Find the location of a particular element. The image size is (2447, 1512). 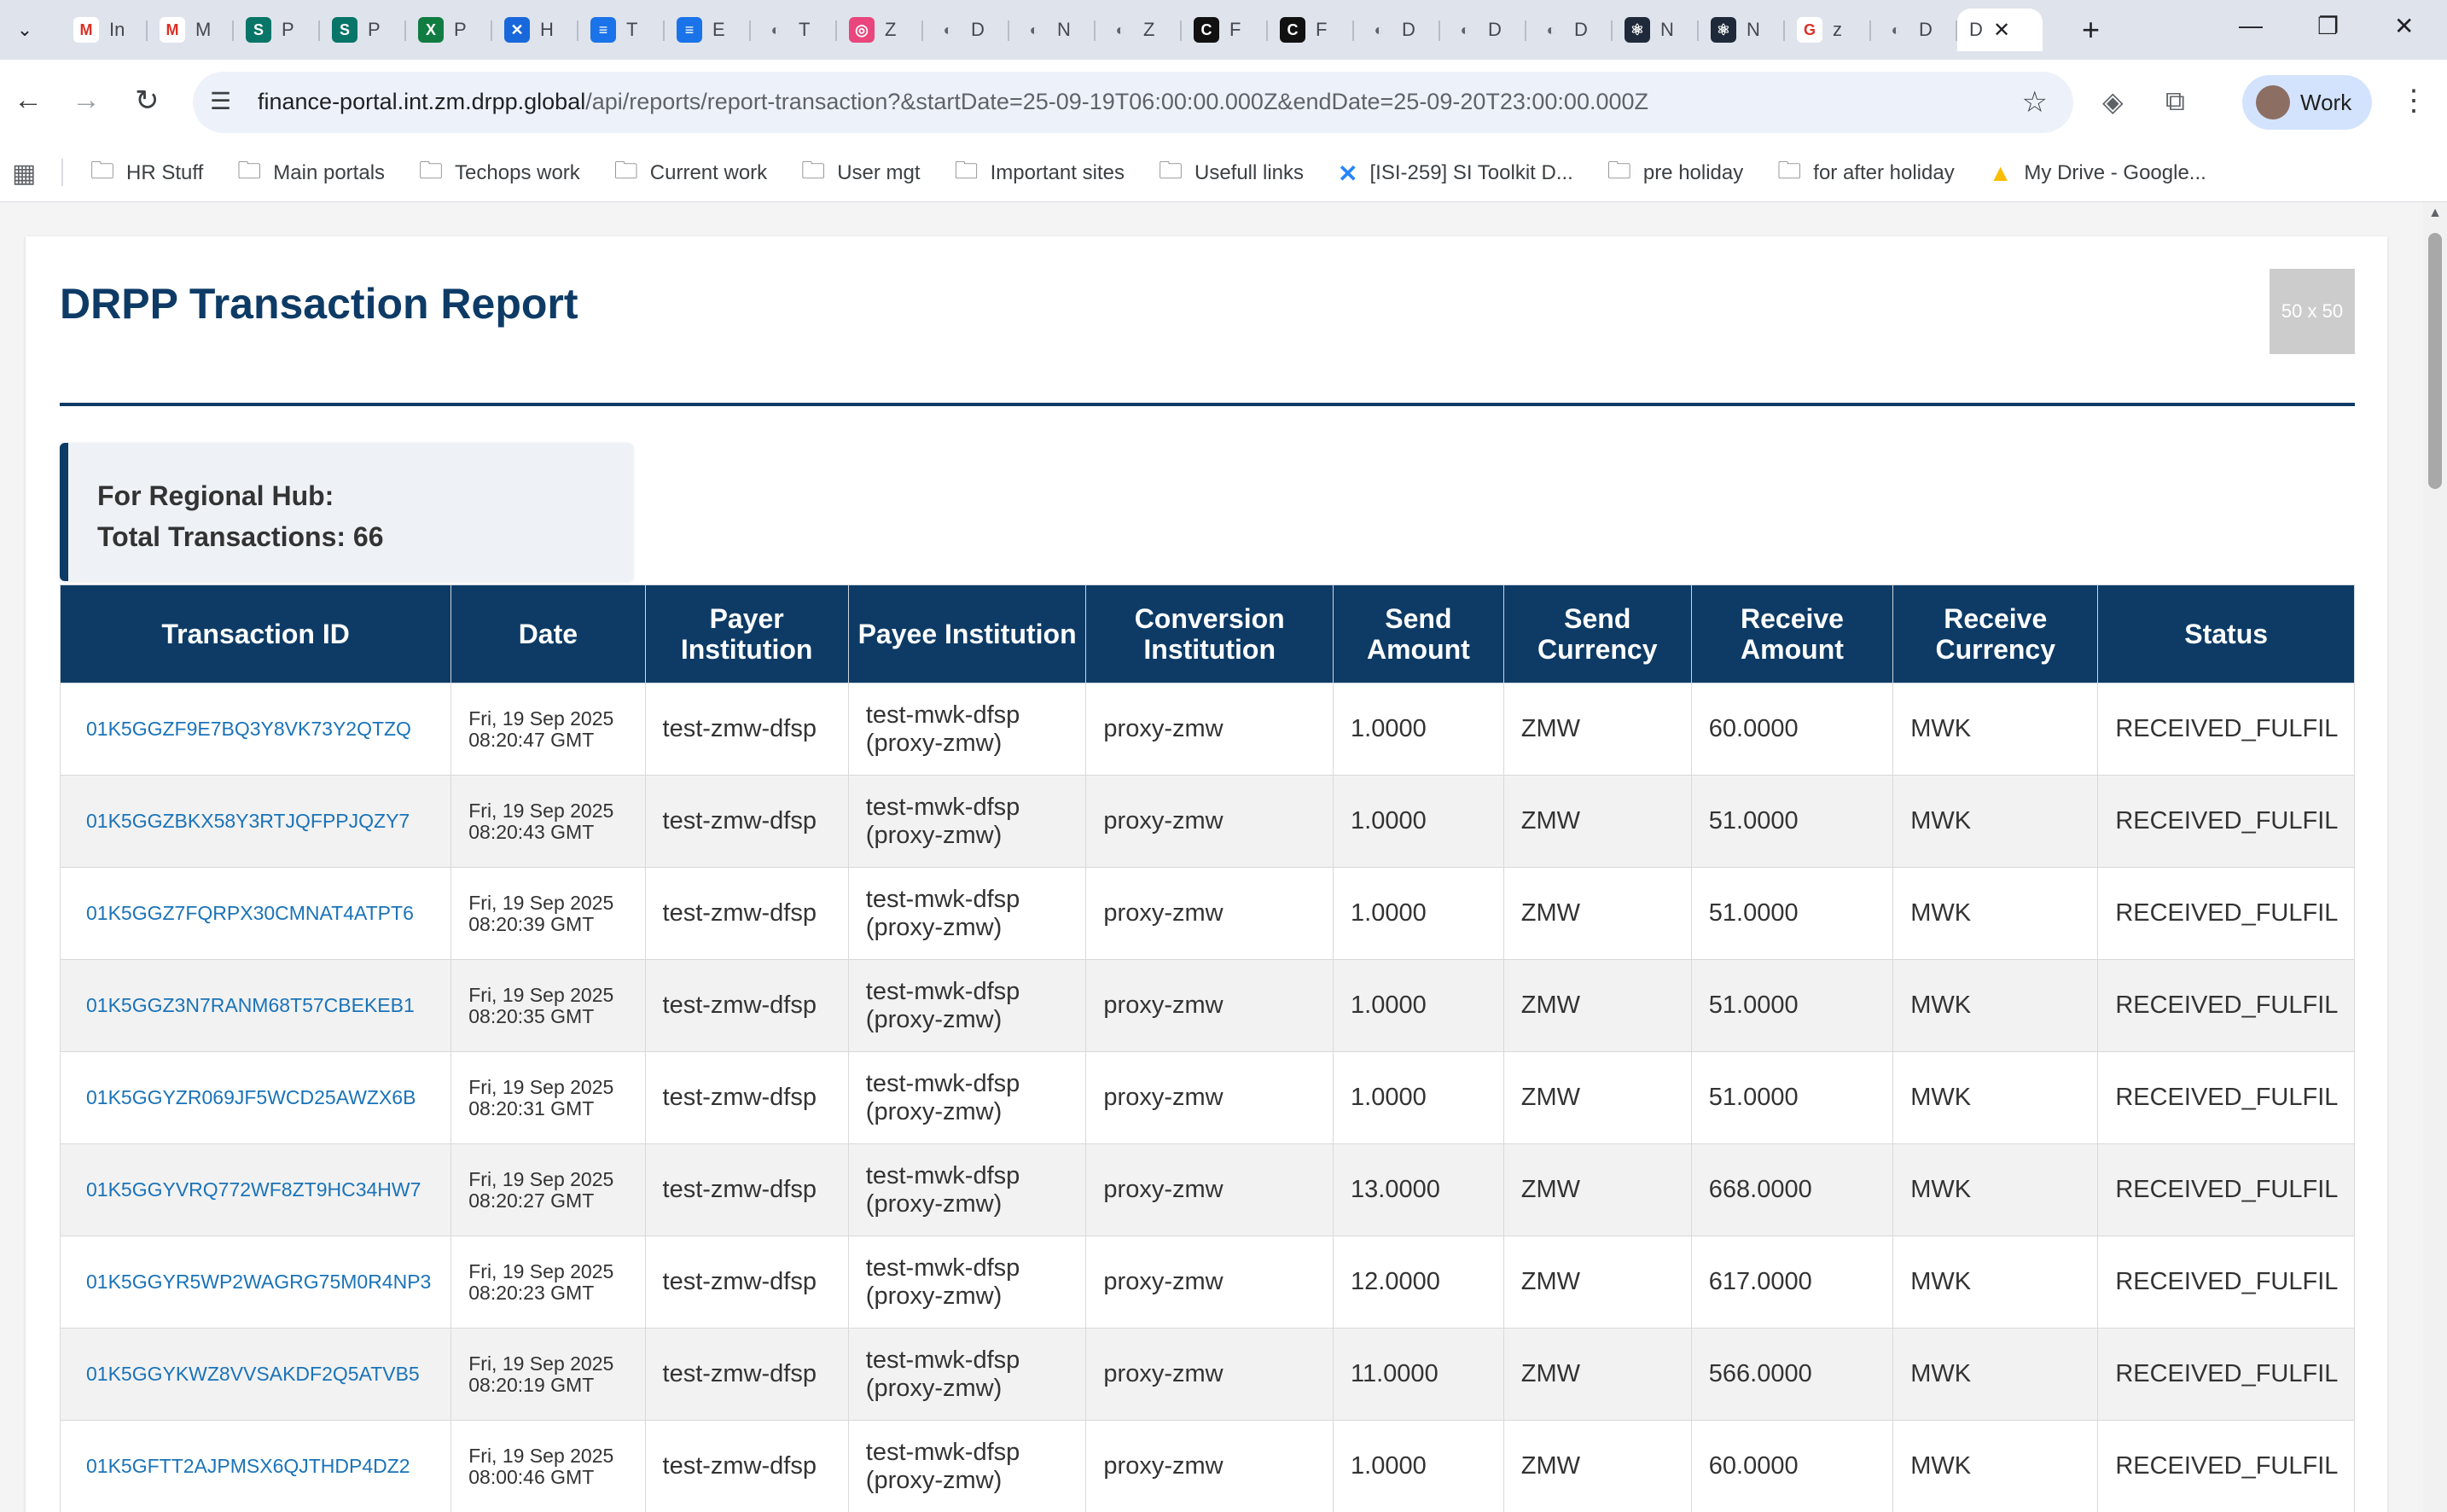

send-amount-cell: 1.0000 is located at coordinates (1418, 1097).